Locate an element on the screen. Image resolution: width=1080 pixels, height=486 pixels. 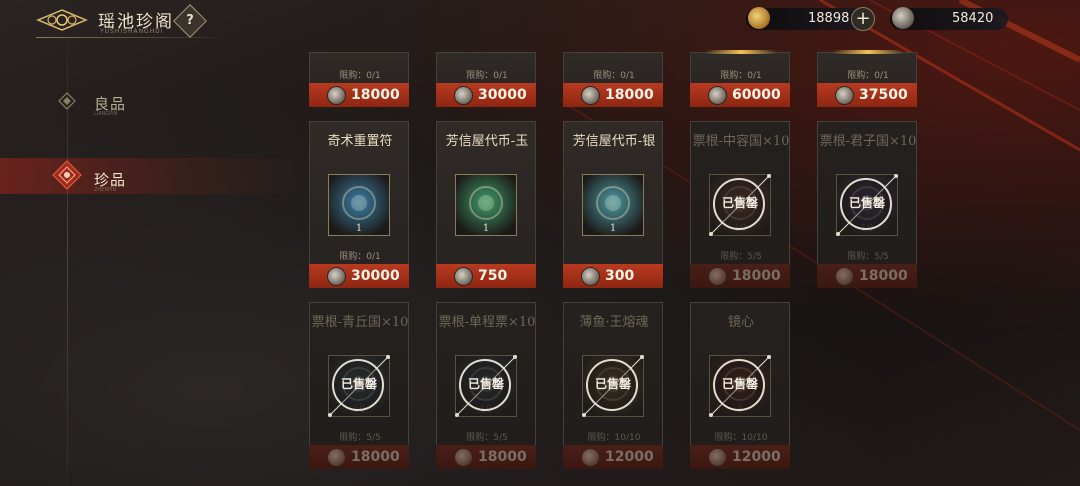
shop-item-card: 票根-青丘国×10 10 已售罄 限购：5/5 18000 is located at coordinates (359, 385).